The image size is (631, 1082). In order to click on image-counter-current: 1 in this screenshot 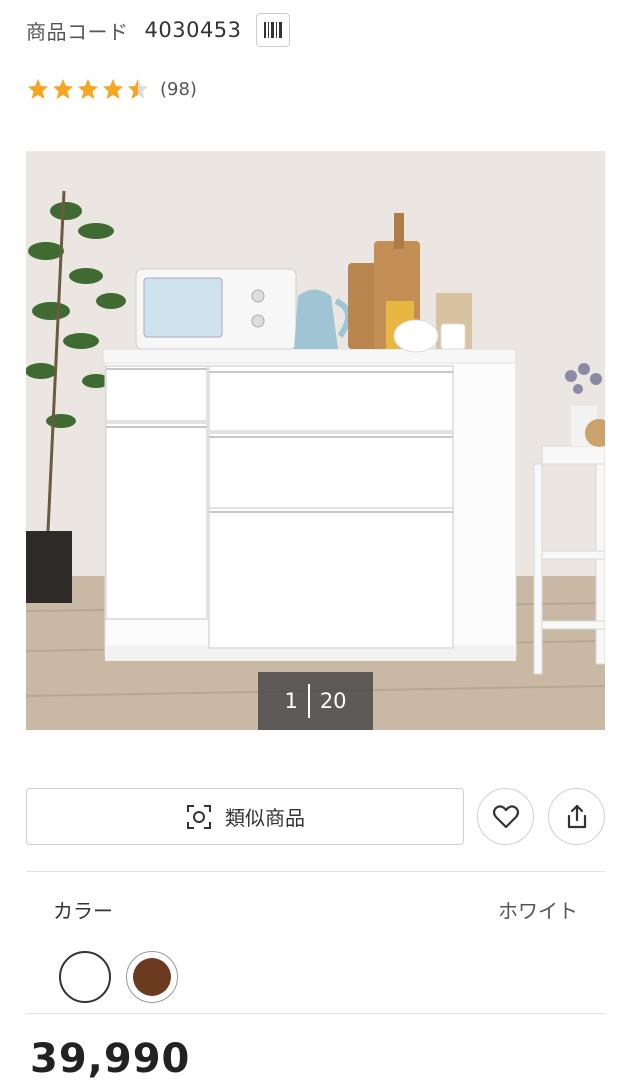, I will do `click(291, 701)`.